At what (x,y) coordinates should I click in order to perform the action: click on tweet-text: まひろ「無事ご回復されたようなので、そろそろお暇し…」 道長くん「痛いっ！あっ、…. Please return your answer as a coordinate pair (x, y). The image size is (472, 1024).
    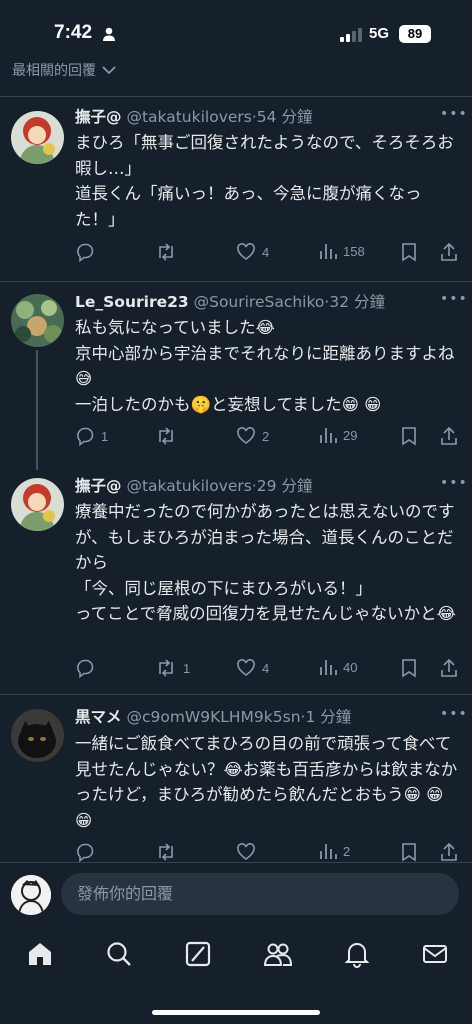
    Looking at the image, I should click on (264, 181).